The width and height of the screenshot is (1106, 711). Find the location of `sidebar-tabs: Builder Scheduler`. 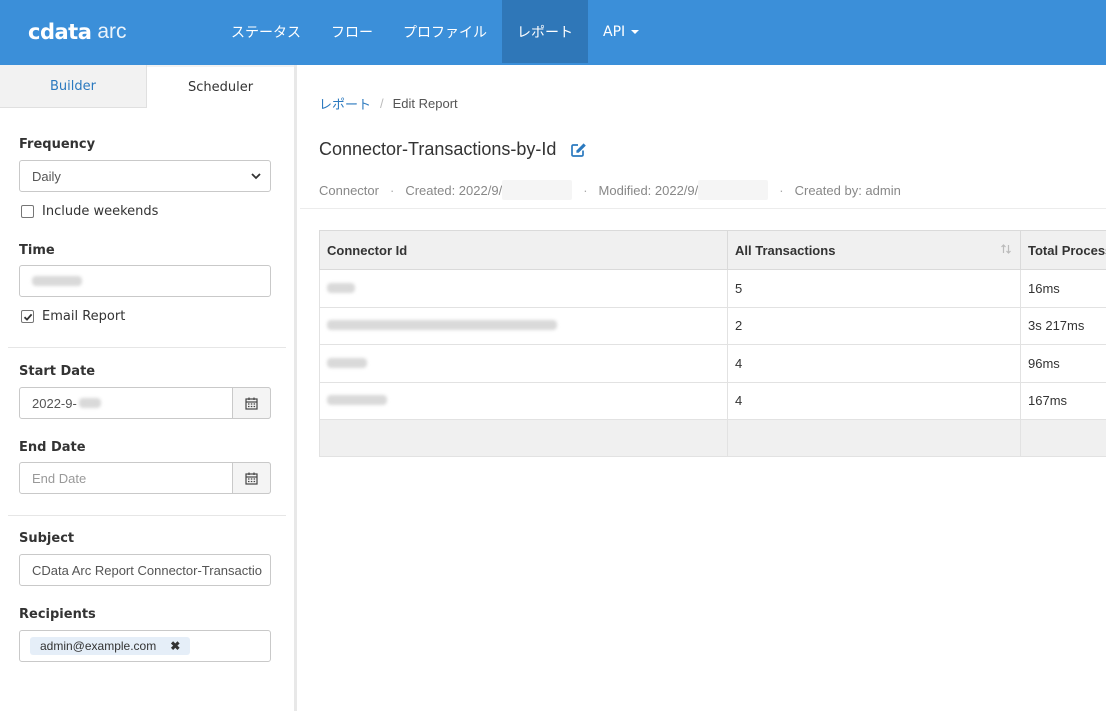

sidebar-tabs: Builder Scheduler is located at coordinates (147, 86).